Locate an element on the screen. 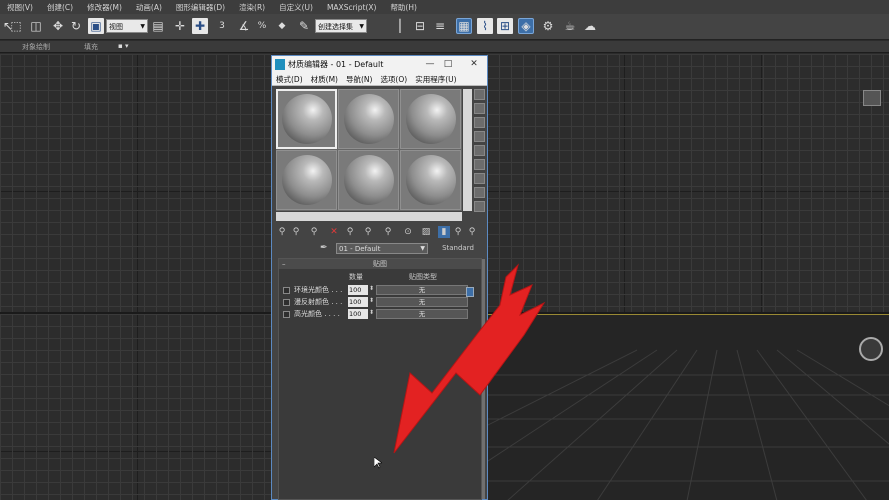 Image resolution: width=889 pixels, height=500 pixels. get-material-icon: ⚲ is located at coordinates (282, 232).